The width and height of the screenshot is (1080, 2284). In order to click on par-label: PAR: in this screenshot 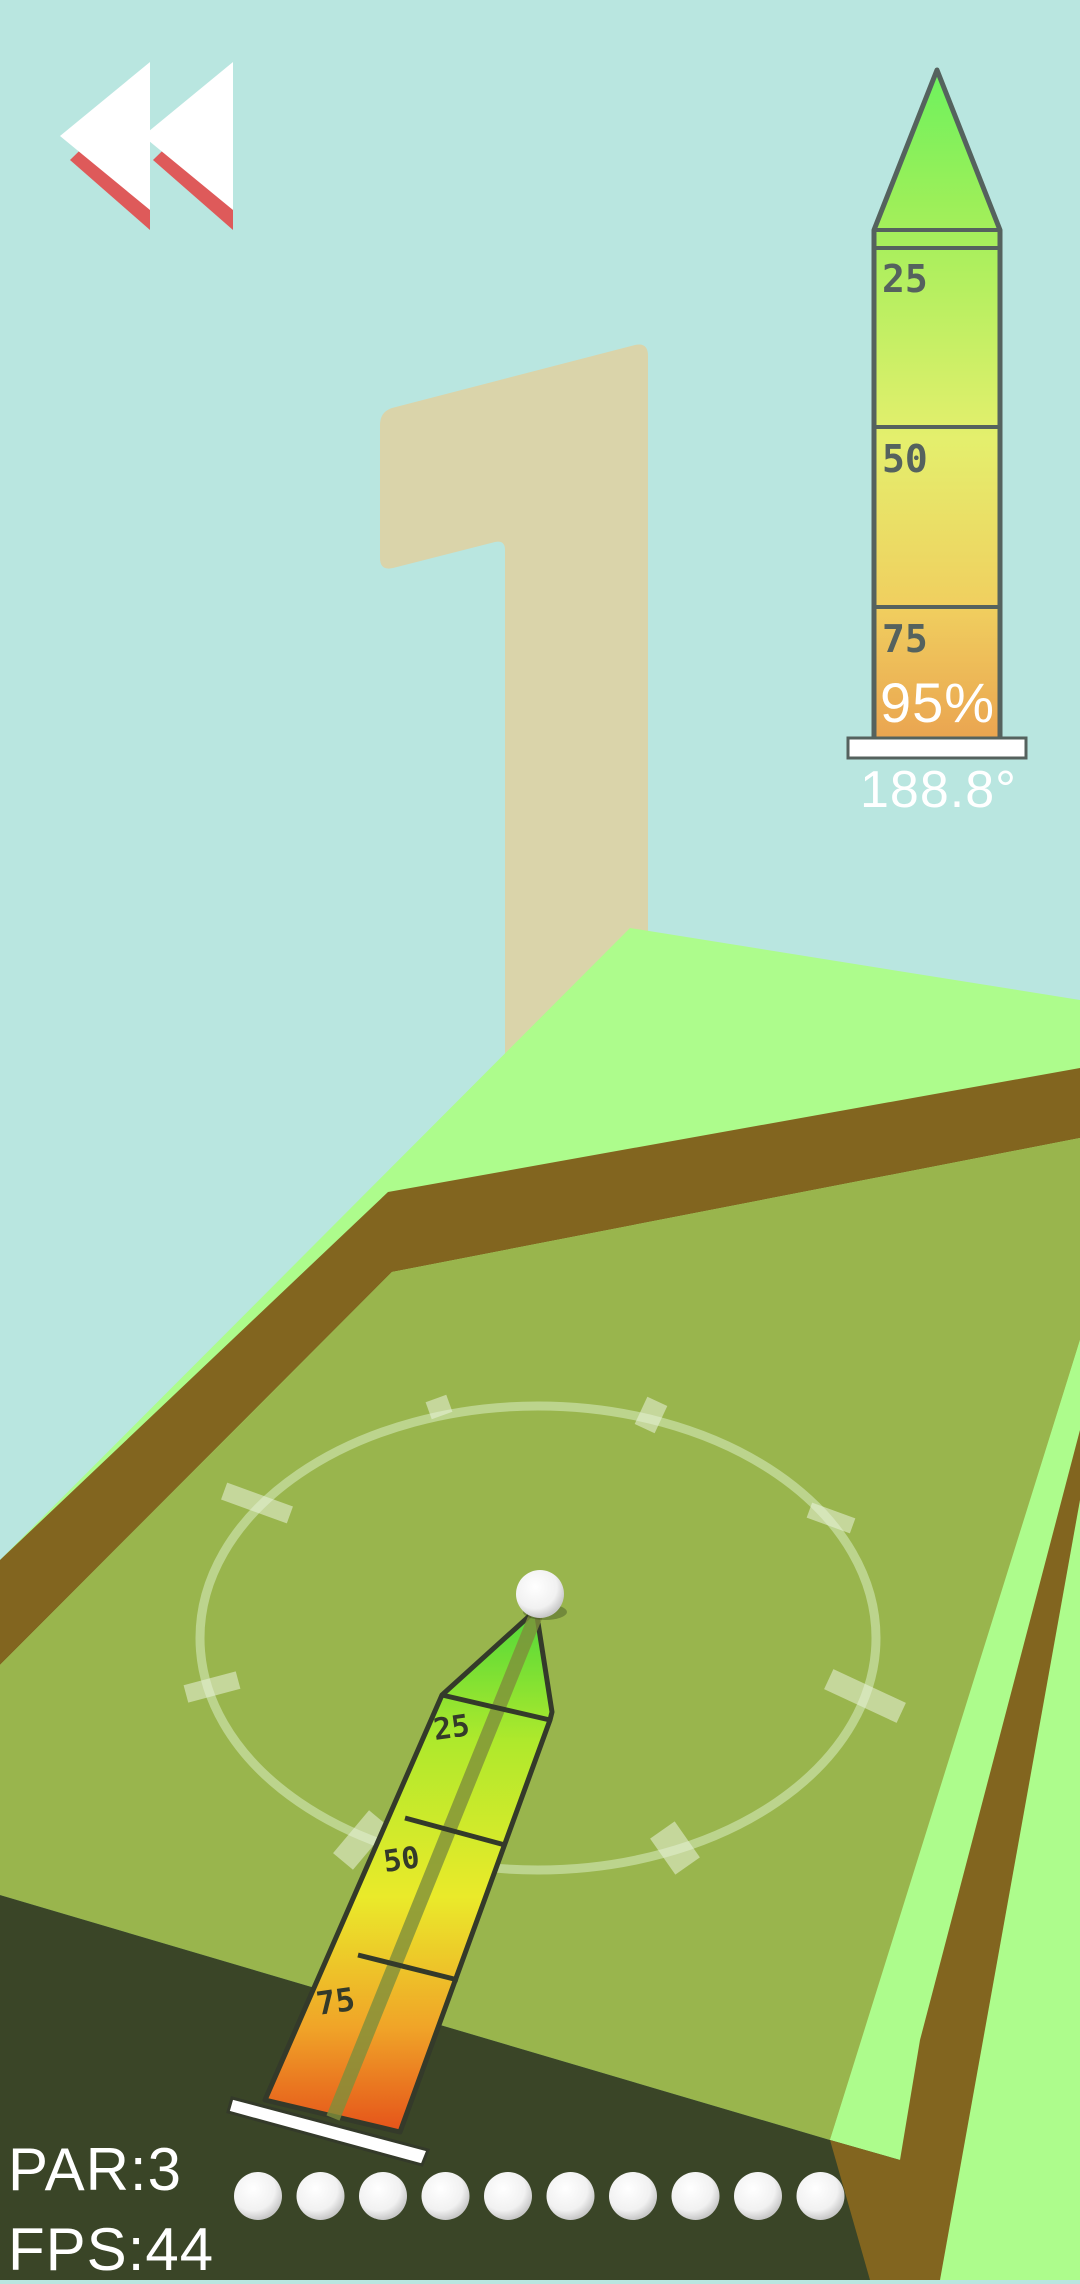, I will do `click(78, 2169)`.